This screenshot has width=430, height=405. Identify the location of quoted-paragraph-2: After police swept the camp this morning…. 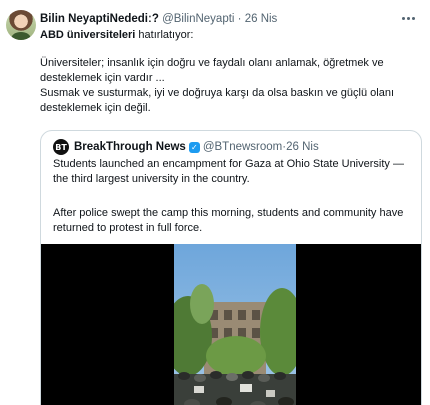
(228, 220).